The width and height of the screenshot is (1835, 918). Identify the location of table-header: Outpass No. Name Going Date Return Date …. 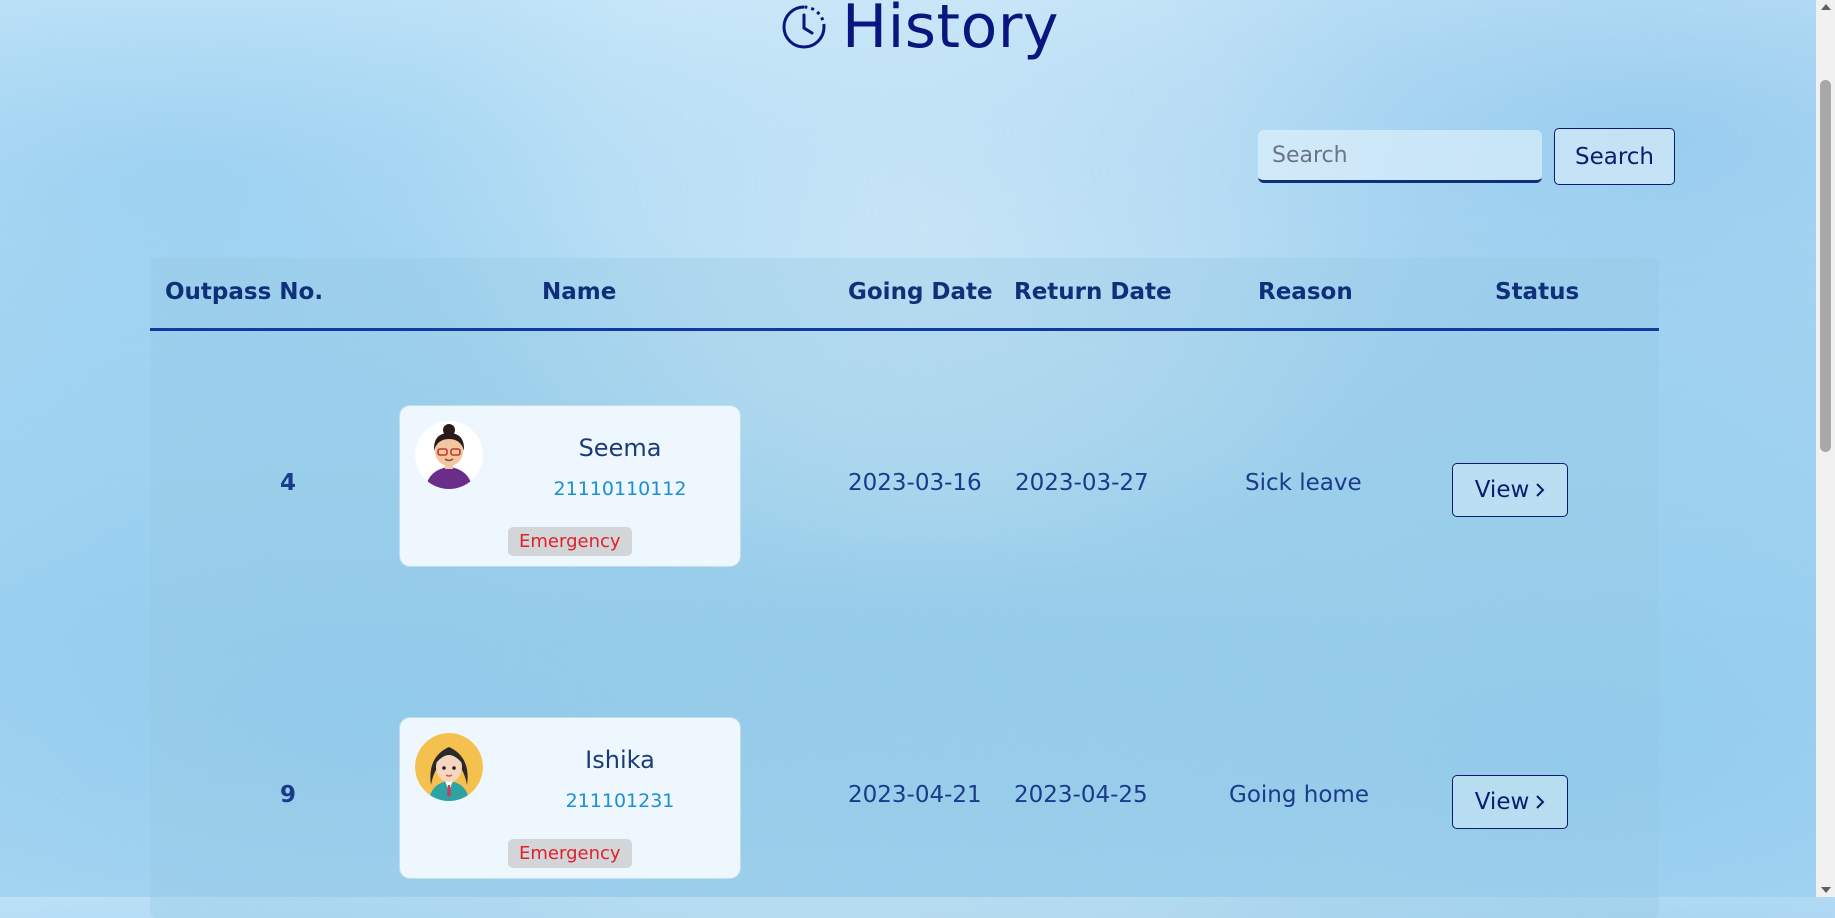
(904, 294).